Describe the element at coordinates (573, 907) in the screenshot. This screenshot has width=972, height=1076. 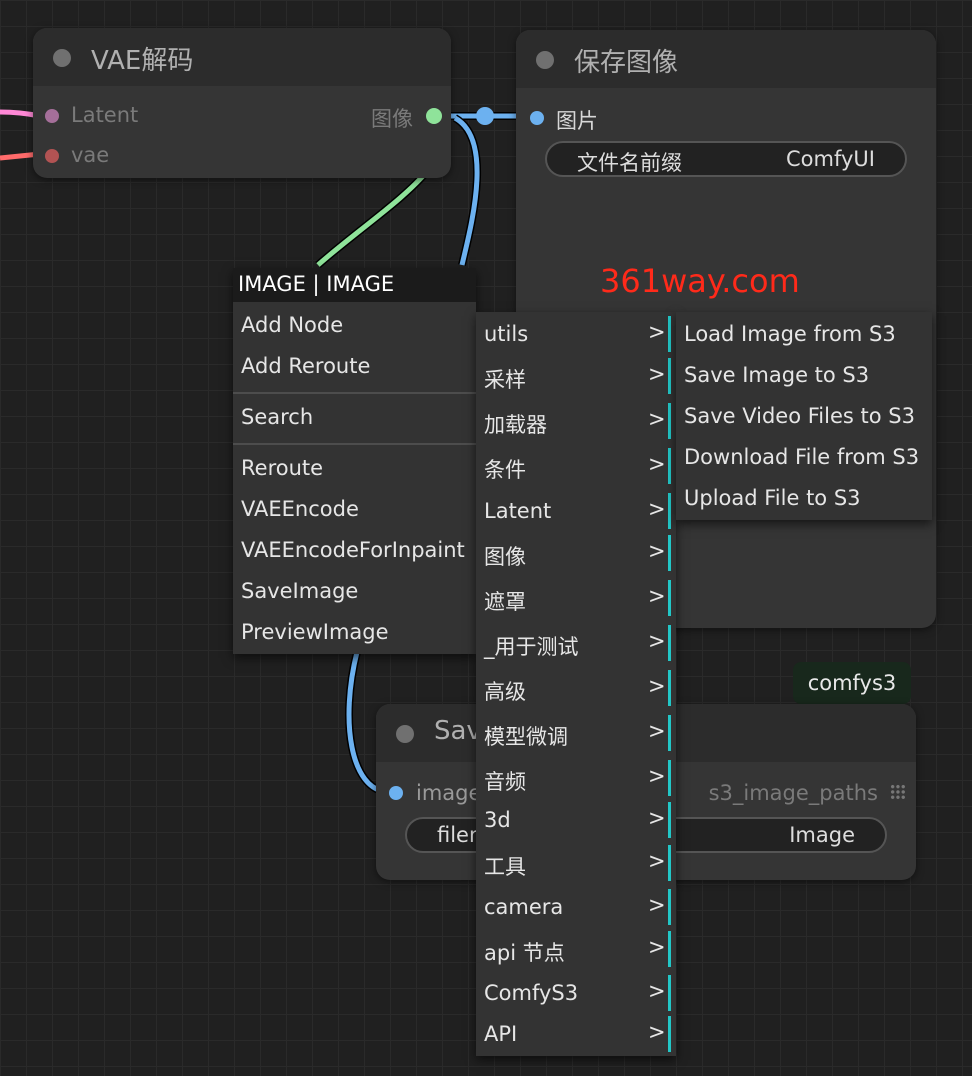
I see `category-item-camera: camera >` at that location.